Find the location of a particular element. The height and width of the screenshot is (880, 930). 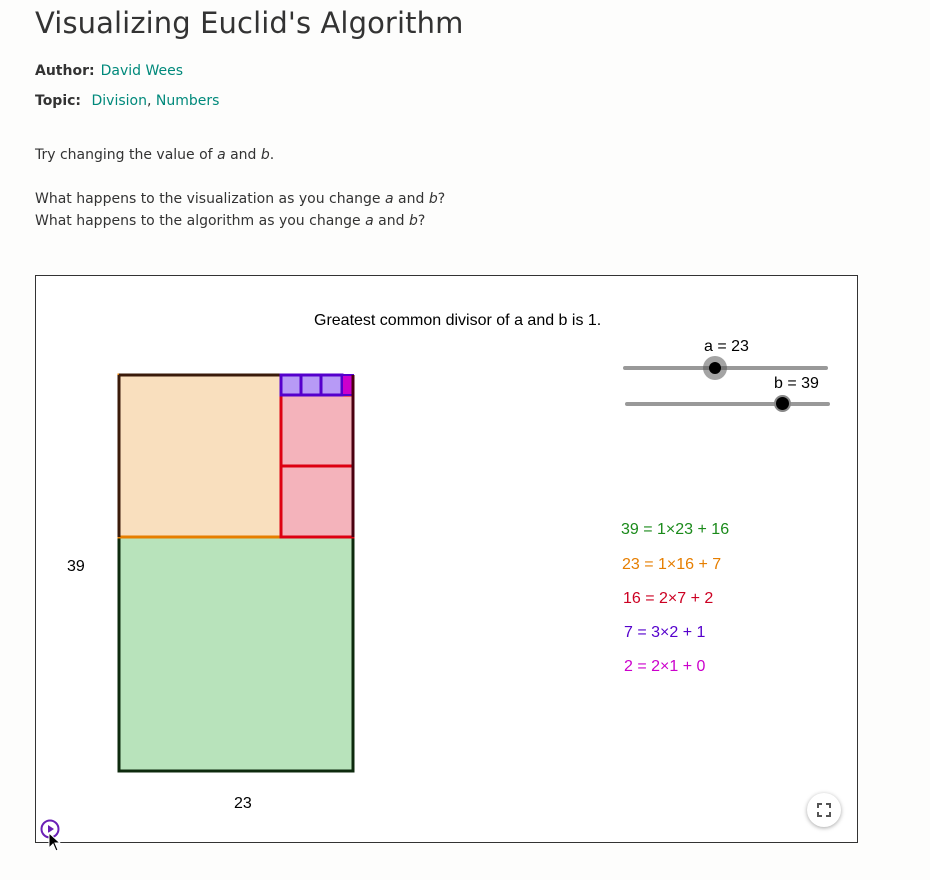

topic-link-division: Division is located at coordinates (118, 101).